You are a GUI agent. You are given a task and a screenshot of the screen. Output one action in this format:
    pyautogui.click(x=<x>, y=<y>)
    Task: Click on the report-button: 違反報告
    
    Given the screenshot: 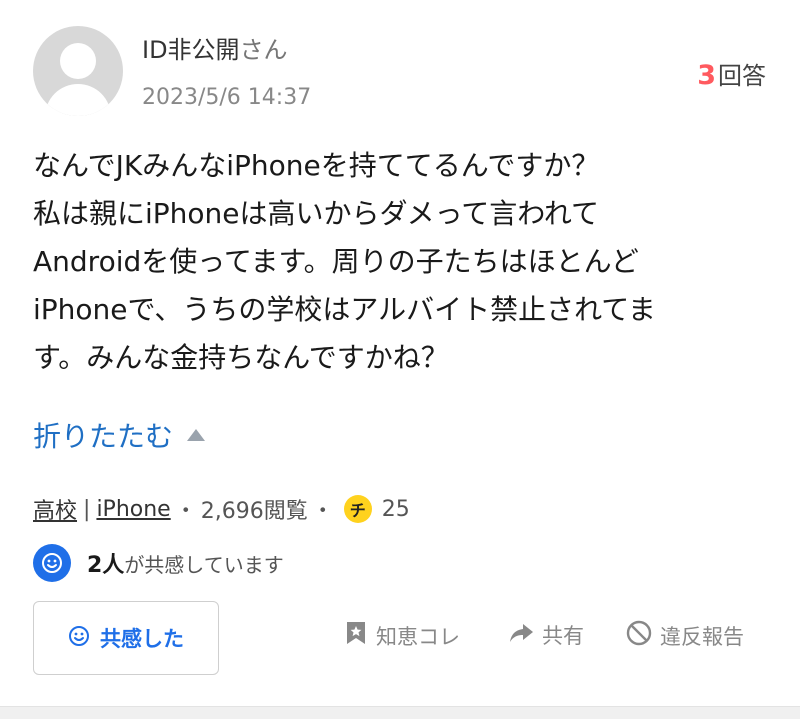 What is the action you would take?
    pyautogui.click(x=685, y=635)
    